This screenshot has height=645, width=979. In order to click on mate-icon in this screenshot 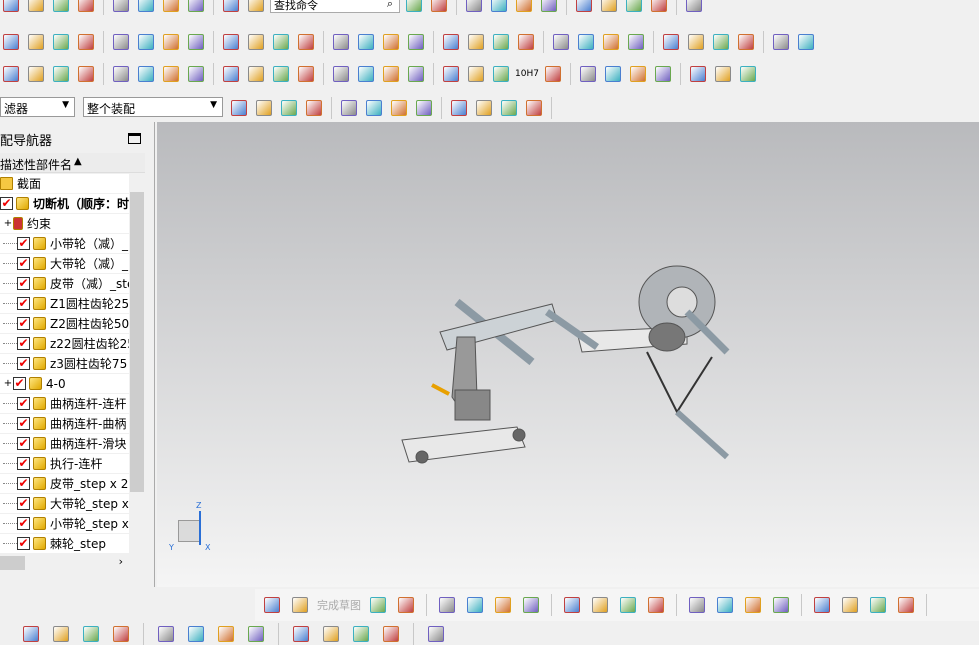, I will do `click(196, 634)`.